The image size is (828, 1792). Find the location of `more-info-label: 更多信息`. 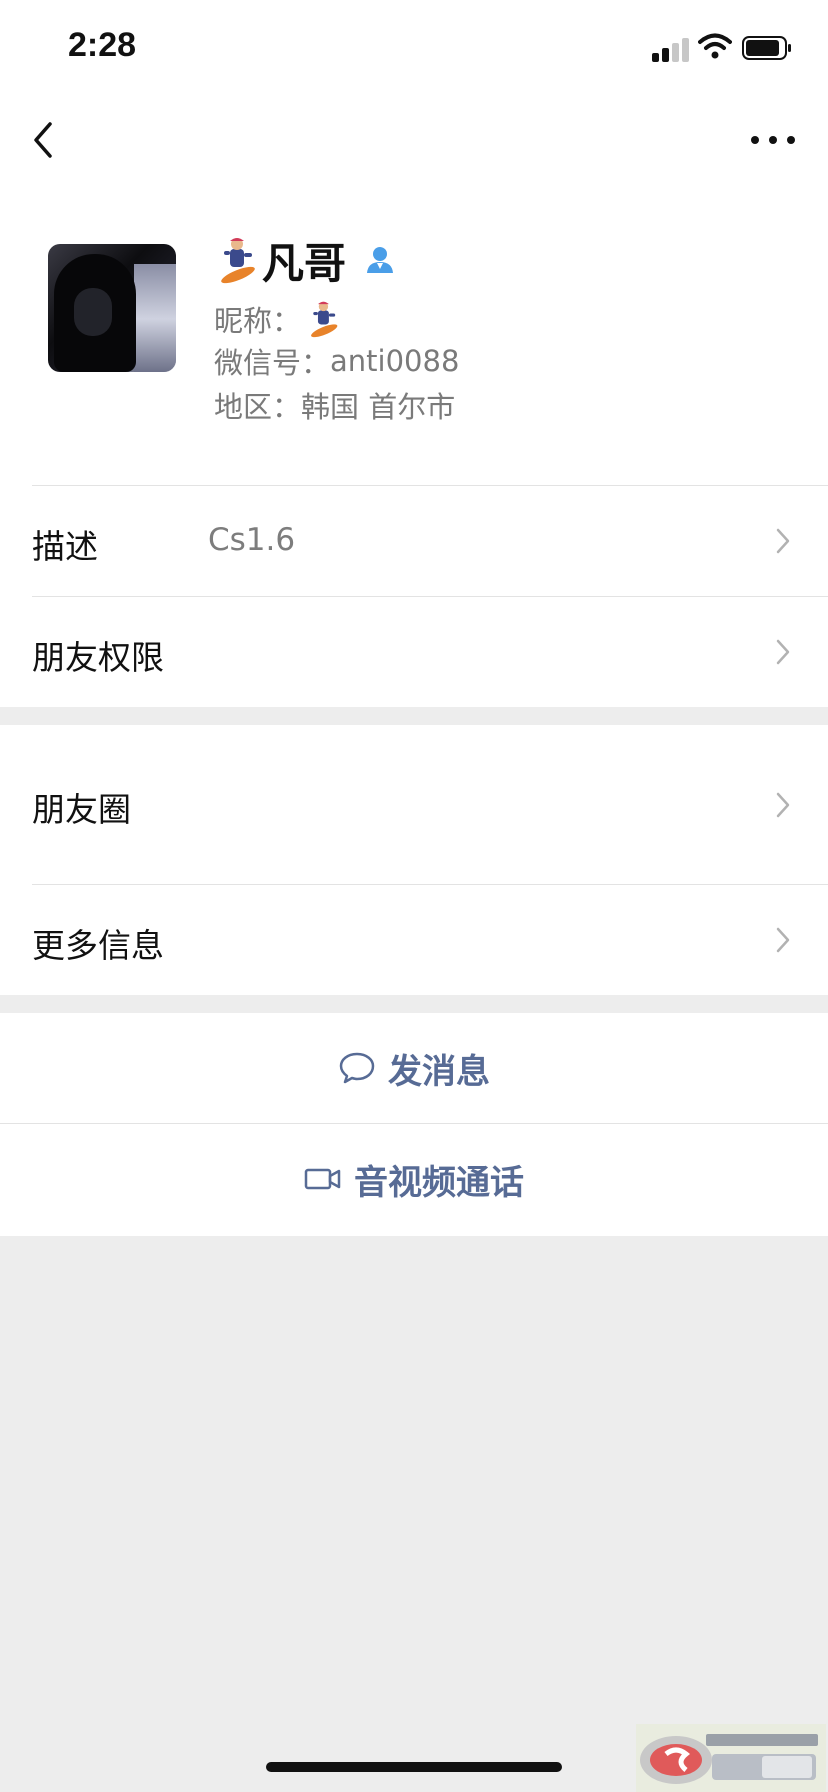

more-info-label: 更多信息 is located at coordinates (98, 945).